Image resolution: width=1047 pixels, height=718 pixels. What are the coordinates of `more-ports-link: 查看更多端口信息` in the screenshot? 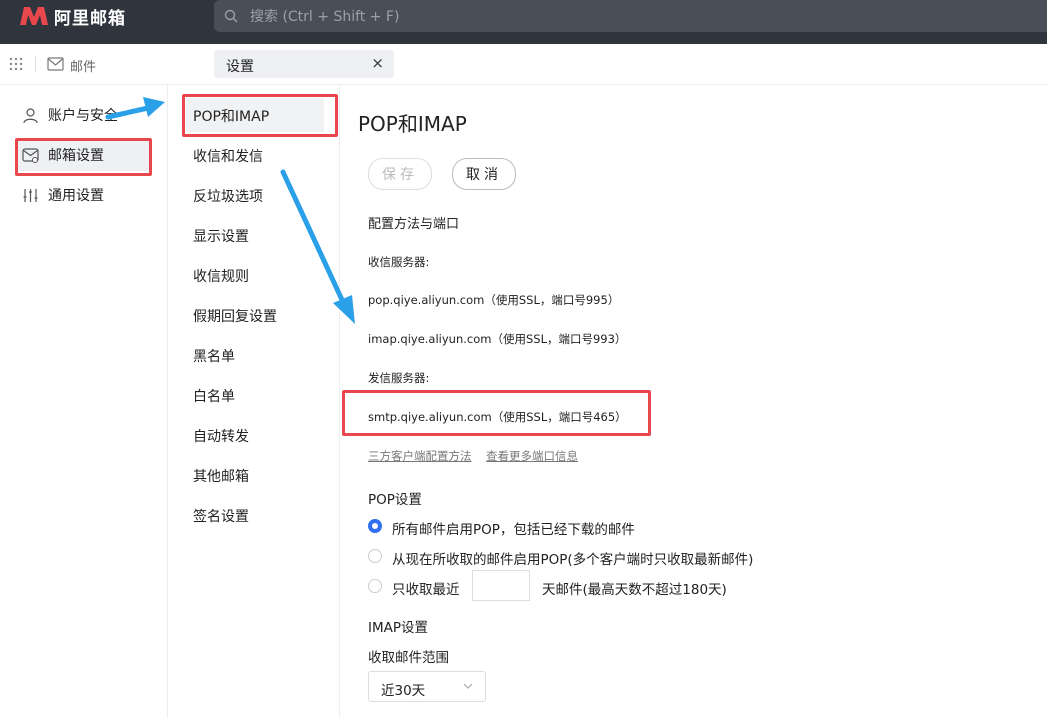 It's located at (532, 456).